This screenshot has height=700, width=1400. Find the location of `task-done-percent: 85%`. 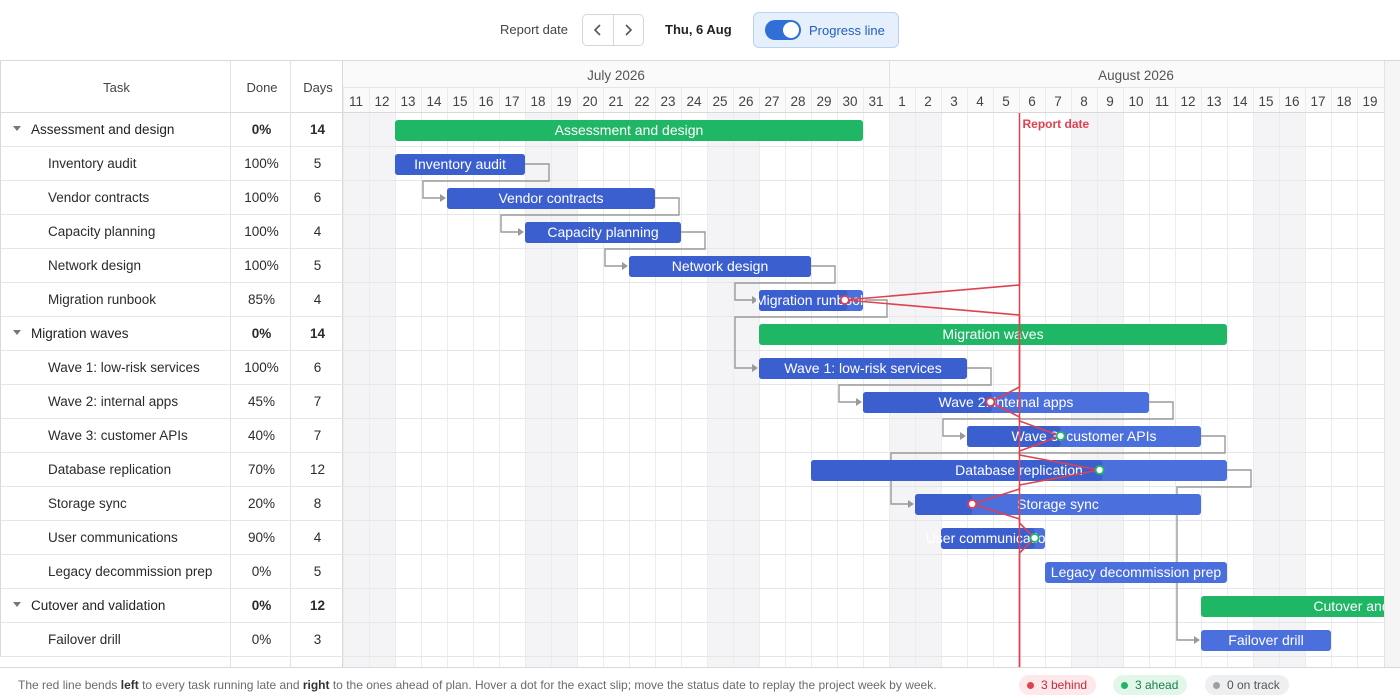

task-done-percent: 85% is located at coordinates (261, 299).